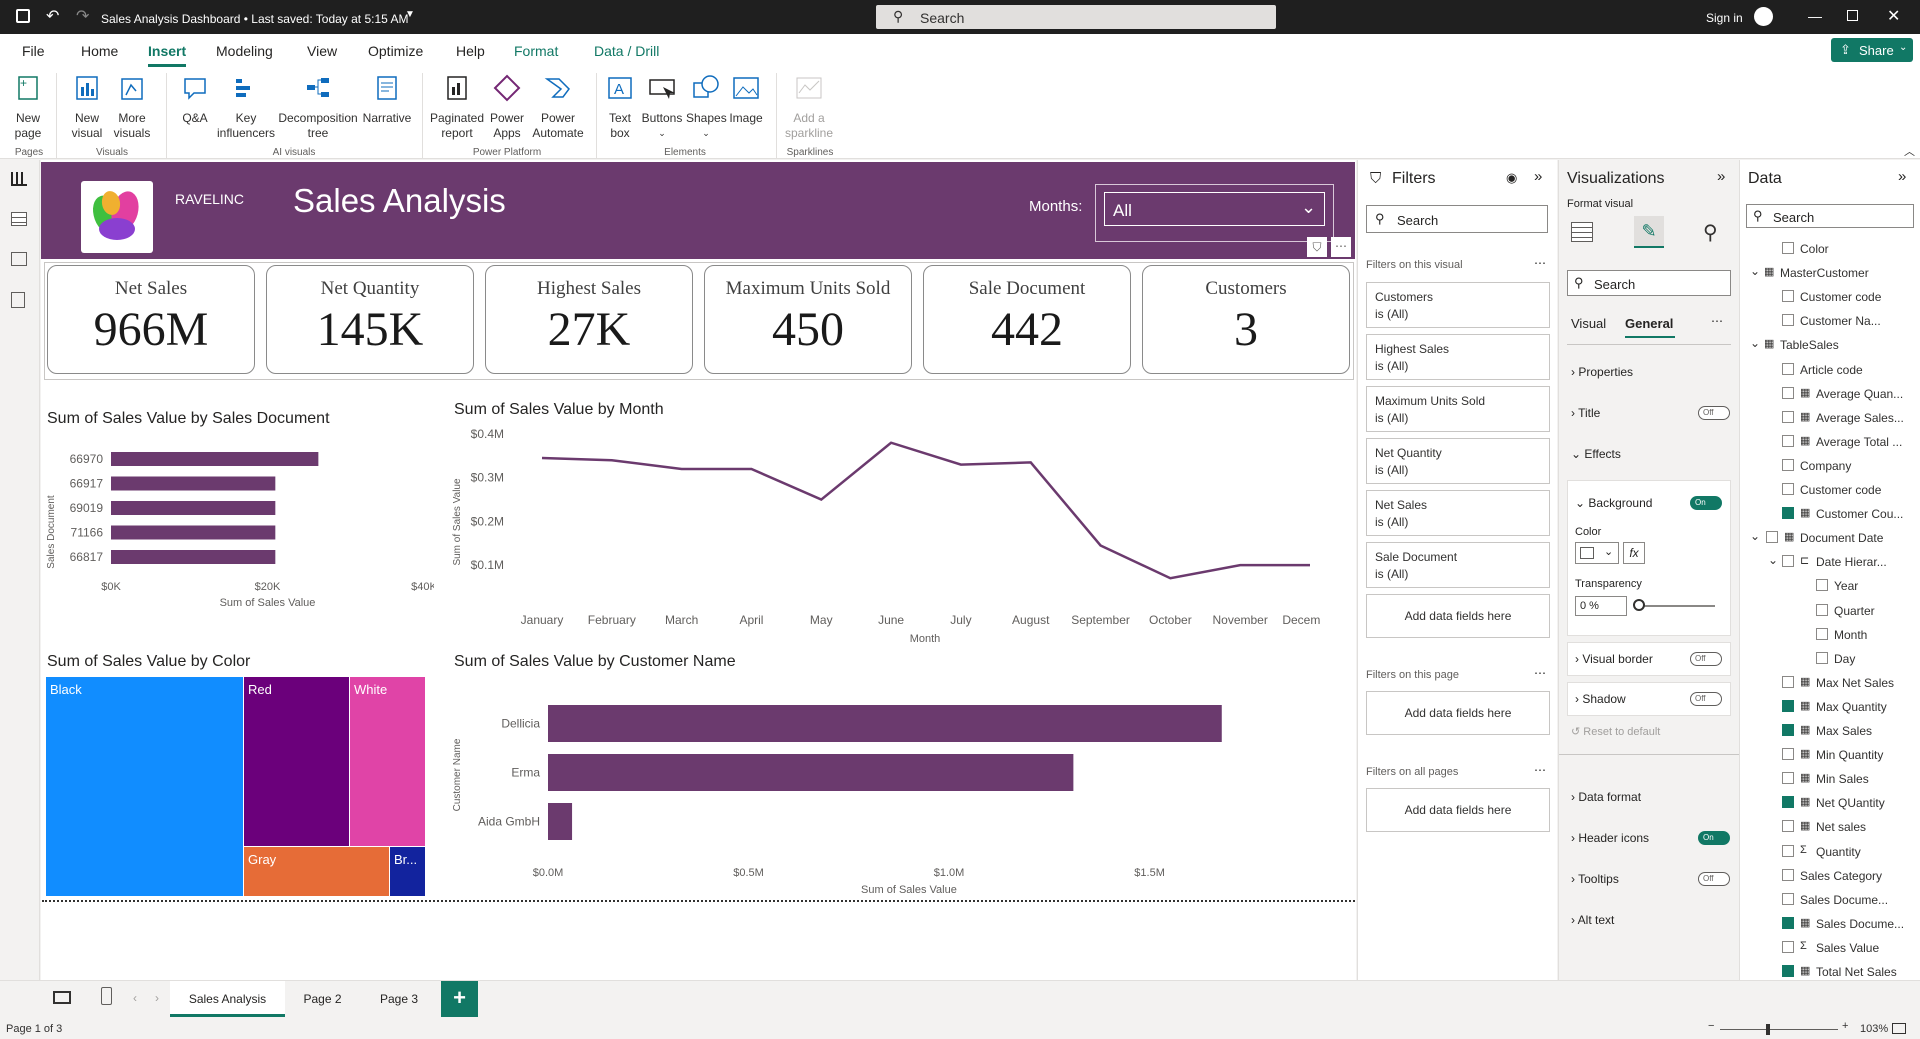 The image size is (1920, 1039). What do you see at coordinates (387, 99) in the screenshot?
I see `narrative-button: Narrative` at bounding box center [387, 99].